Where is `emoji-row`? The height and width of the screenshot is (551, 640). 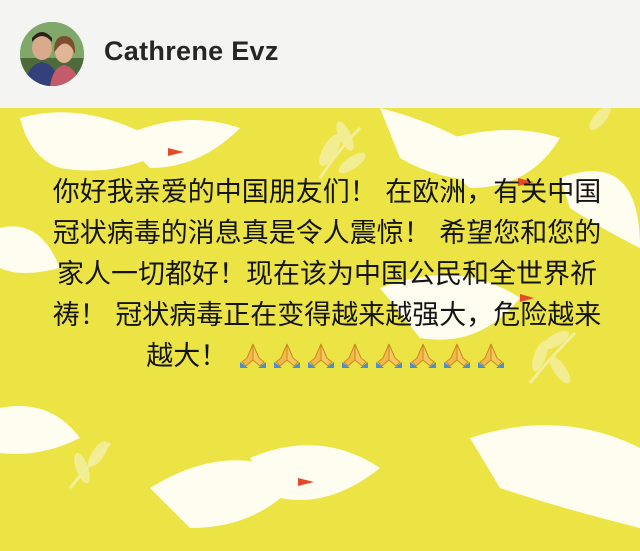 emoji-row is located at coordinates (372, 356).